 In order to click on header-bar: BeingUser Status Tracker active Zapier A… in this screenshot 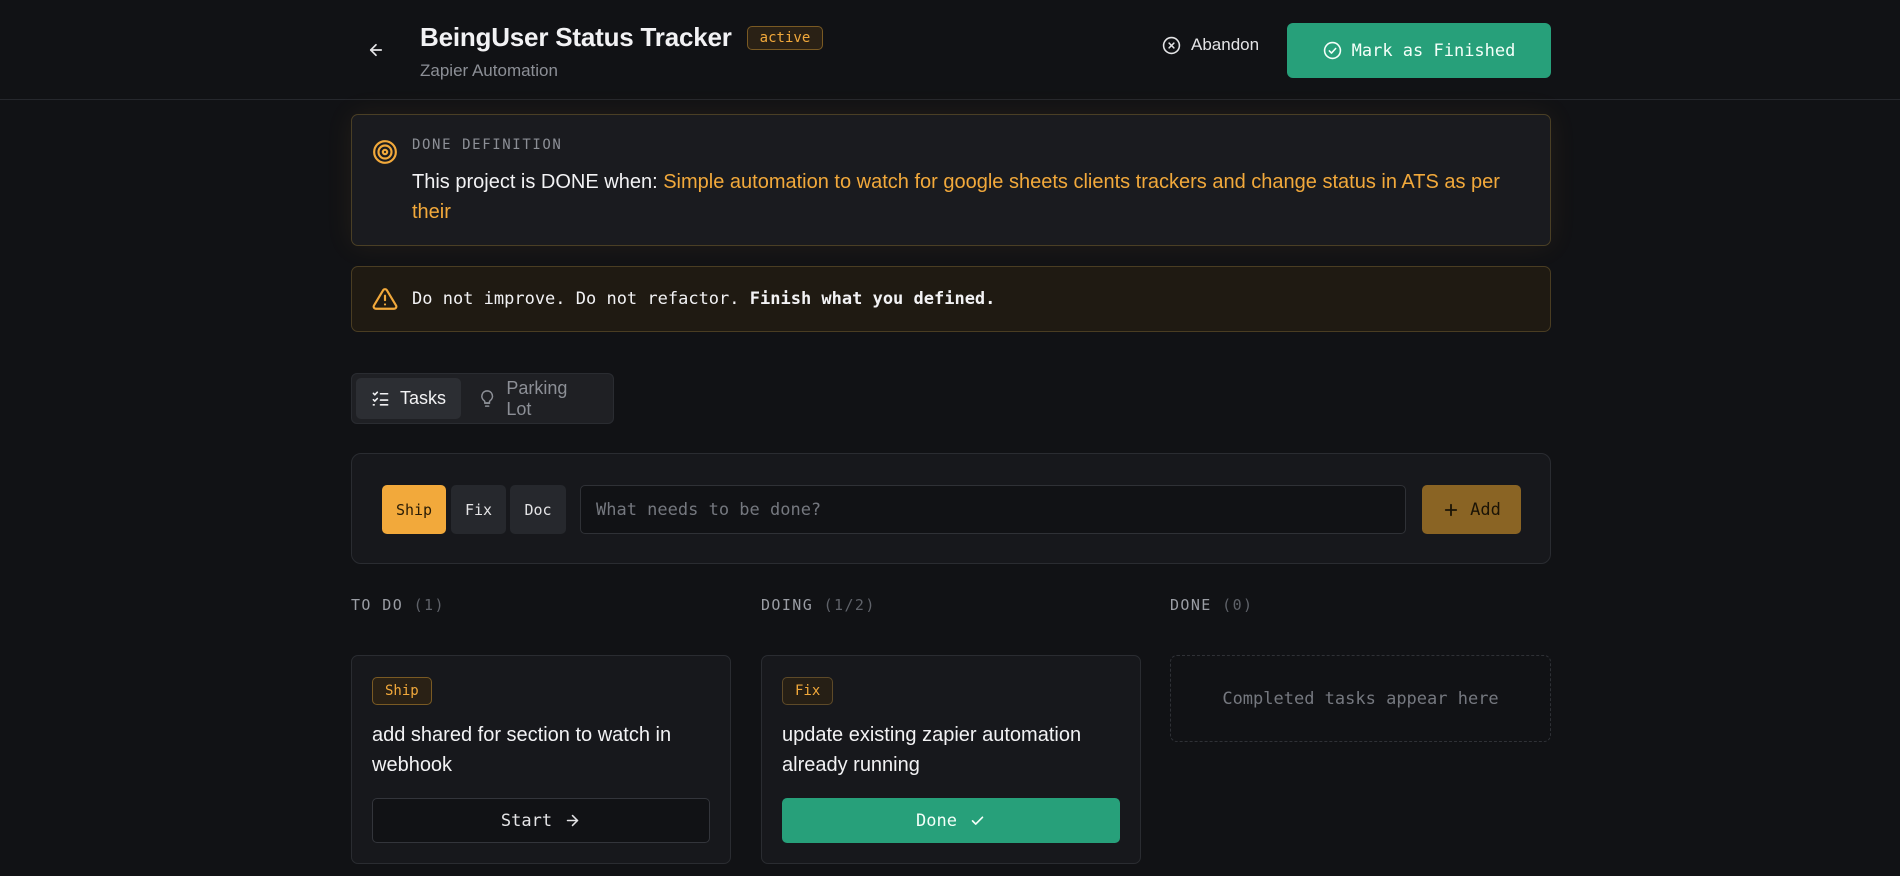, I will do `click(950, 50)`.